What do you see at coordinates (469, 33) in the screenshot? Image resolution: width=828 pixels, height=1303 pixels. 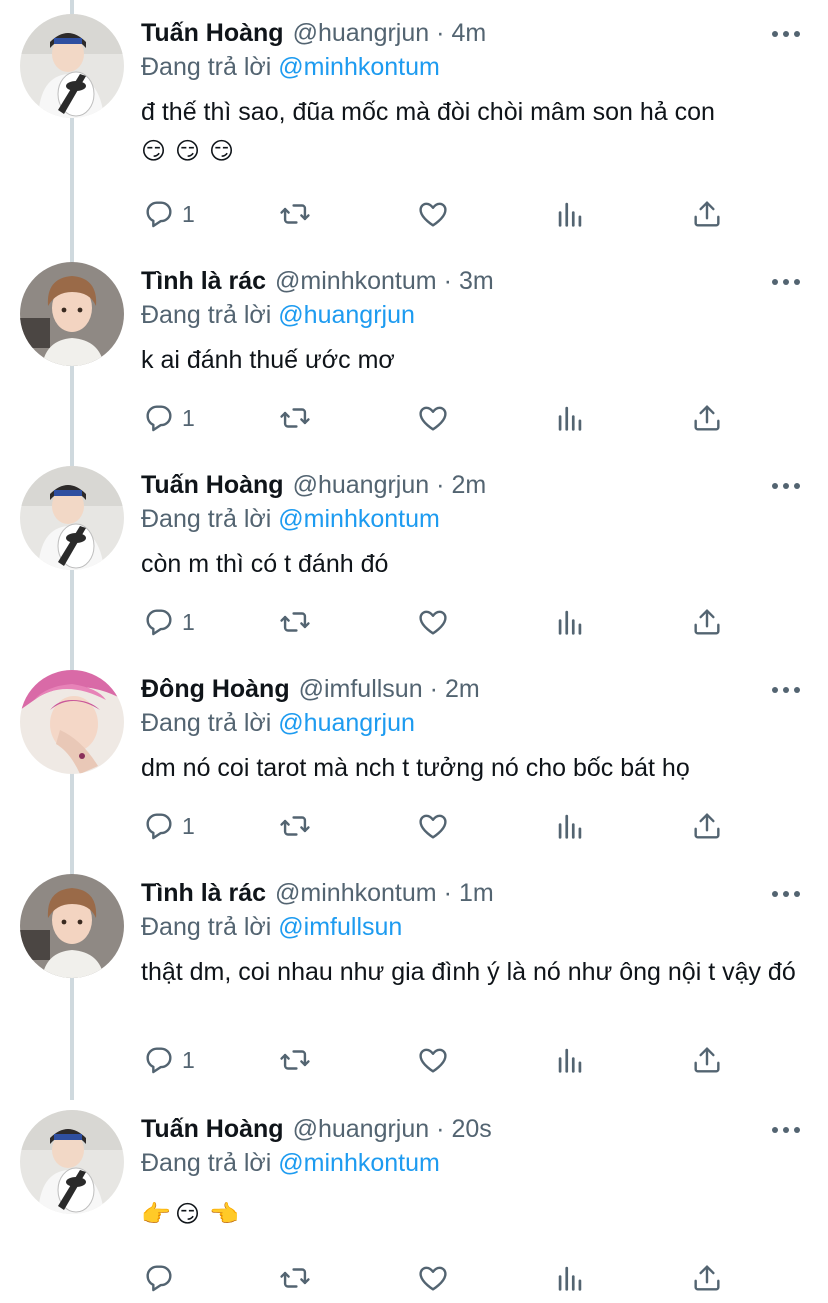 I see `timestamp: 4m` at bounding box center [469, 33].